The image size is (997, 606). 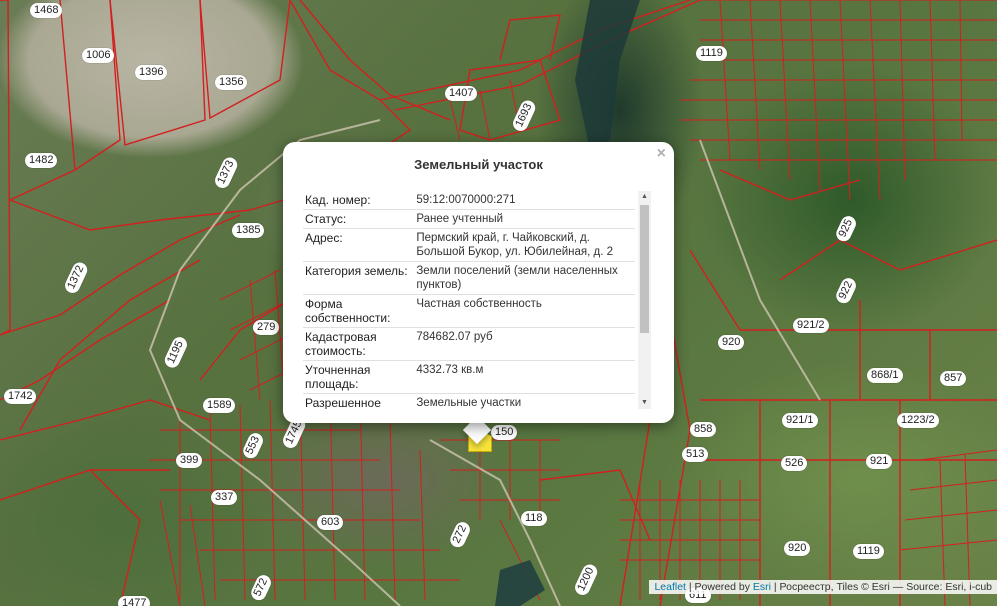 What do you see at coordinates (762, 587) in the screenshot?
I see `esri-link: Esri` at bounding box center [762, 587].